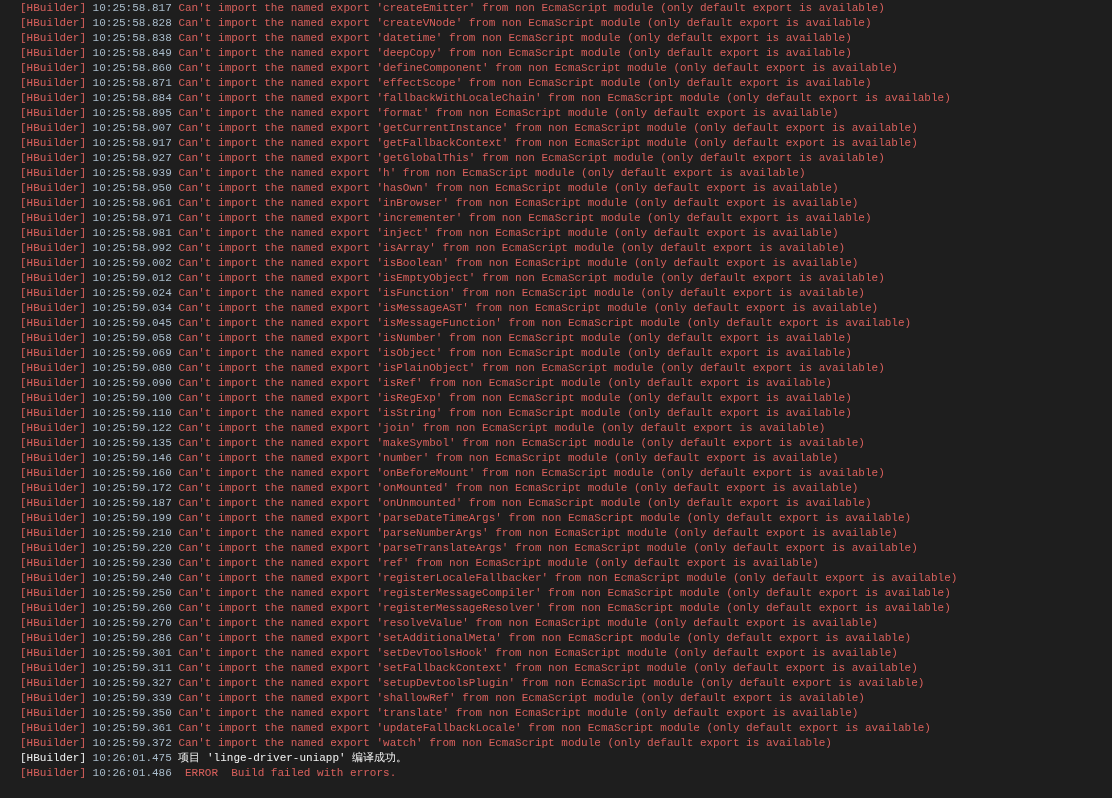 The width and height of the screenshot is (1112, 798). I want to click on log-timestamp: 10:25:59.069, so click(132, 353).